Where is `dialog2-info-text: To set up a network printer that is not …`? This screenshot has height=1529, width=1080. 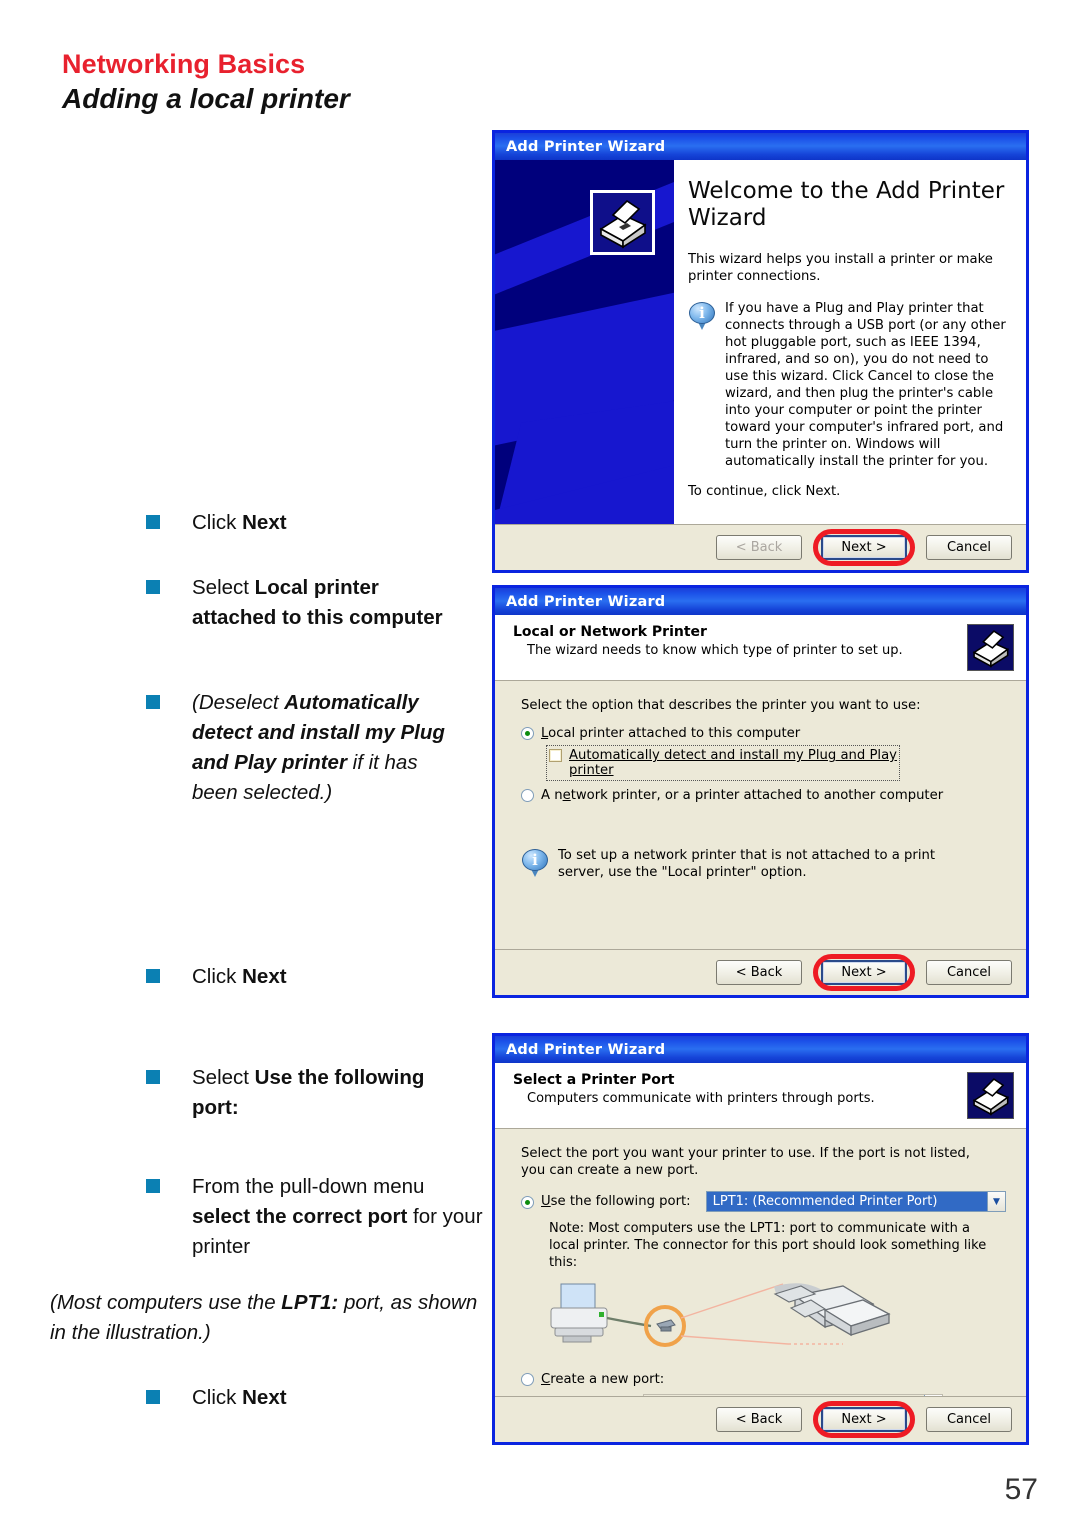 dialog2-info-text: To set up a network printer that is not … is located at coordinates (747, 864).